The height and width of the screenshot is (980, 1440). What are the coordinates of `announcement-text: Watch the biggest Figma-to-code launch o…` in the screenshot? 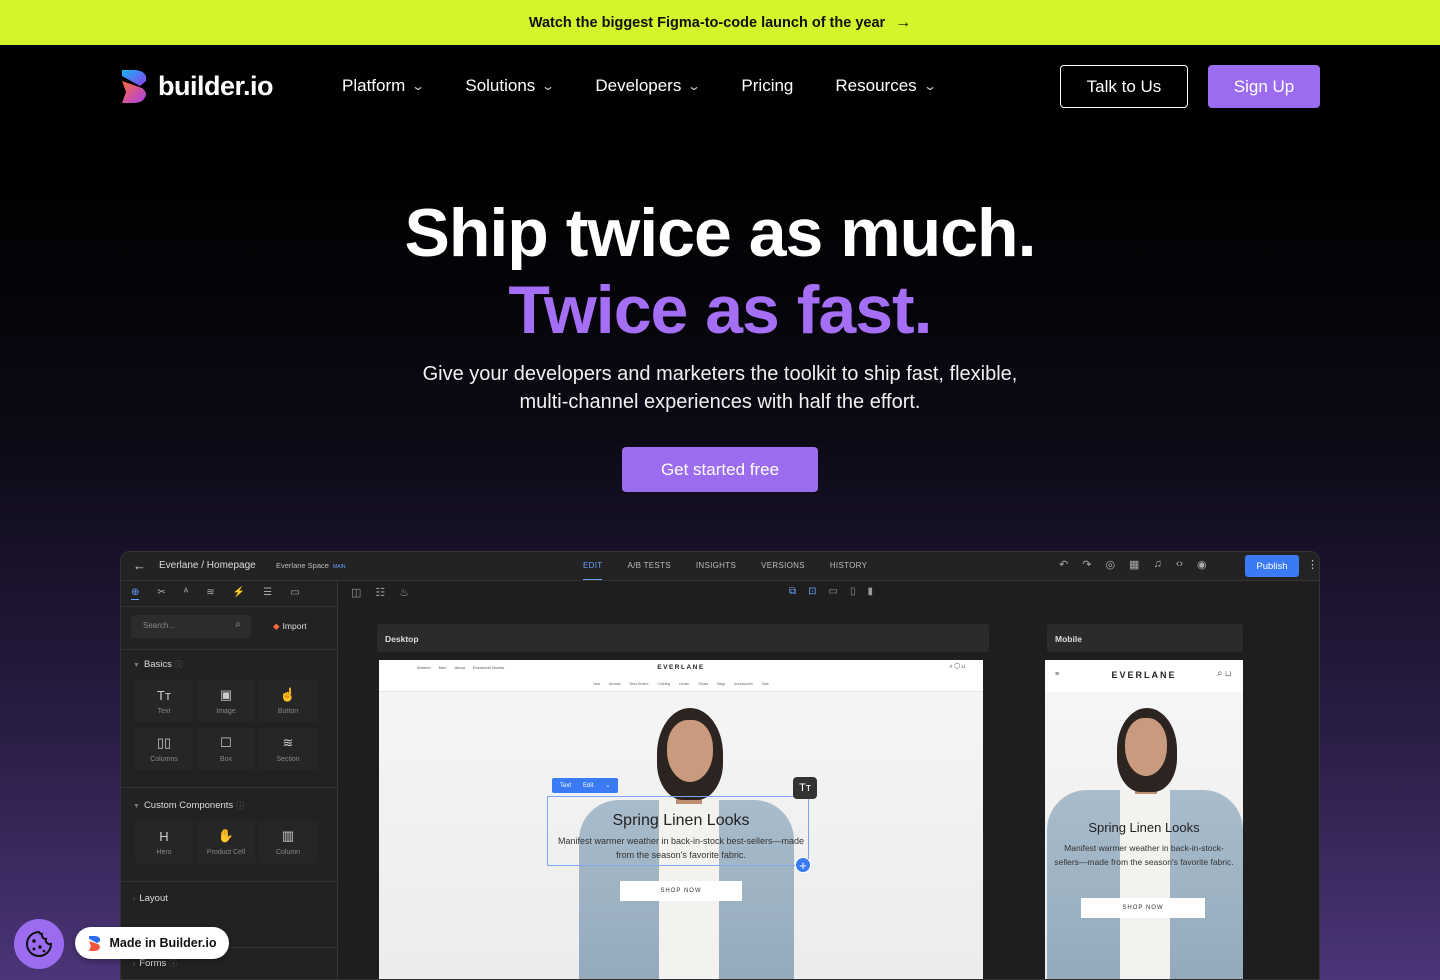 It's located at (707, 23).